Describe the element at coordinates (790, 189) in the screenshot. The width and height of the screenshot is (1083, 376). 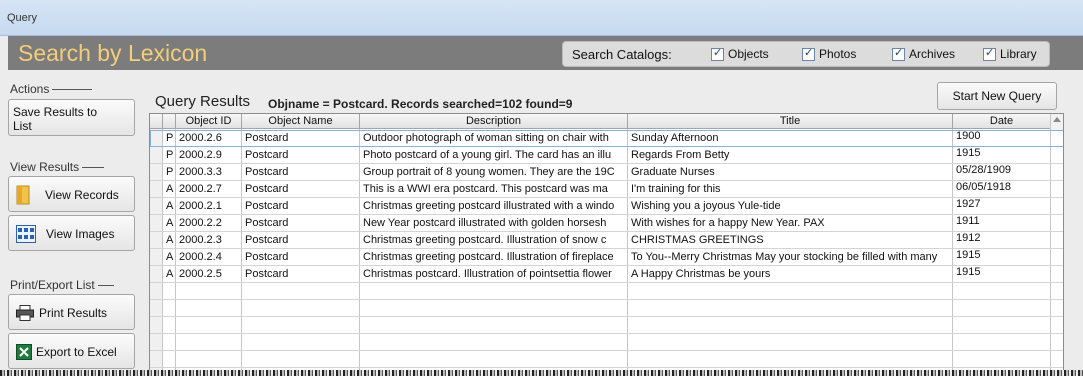
I see `cell-title: I'm training for this` at that location.